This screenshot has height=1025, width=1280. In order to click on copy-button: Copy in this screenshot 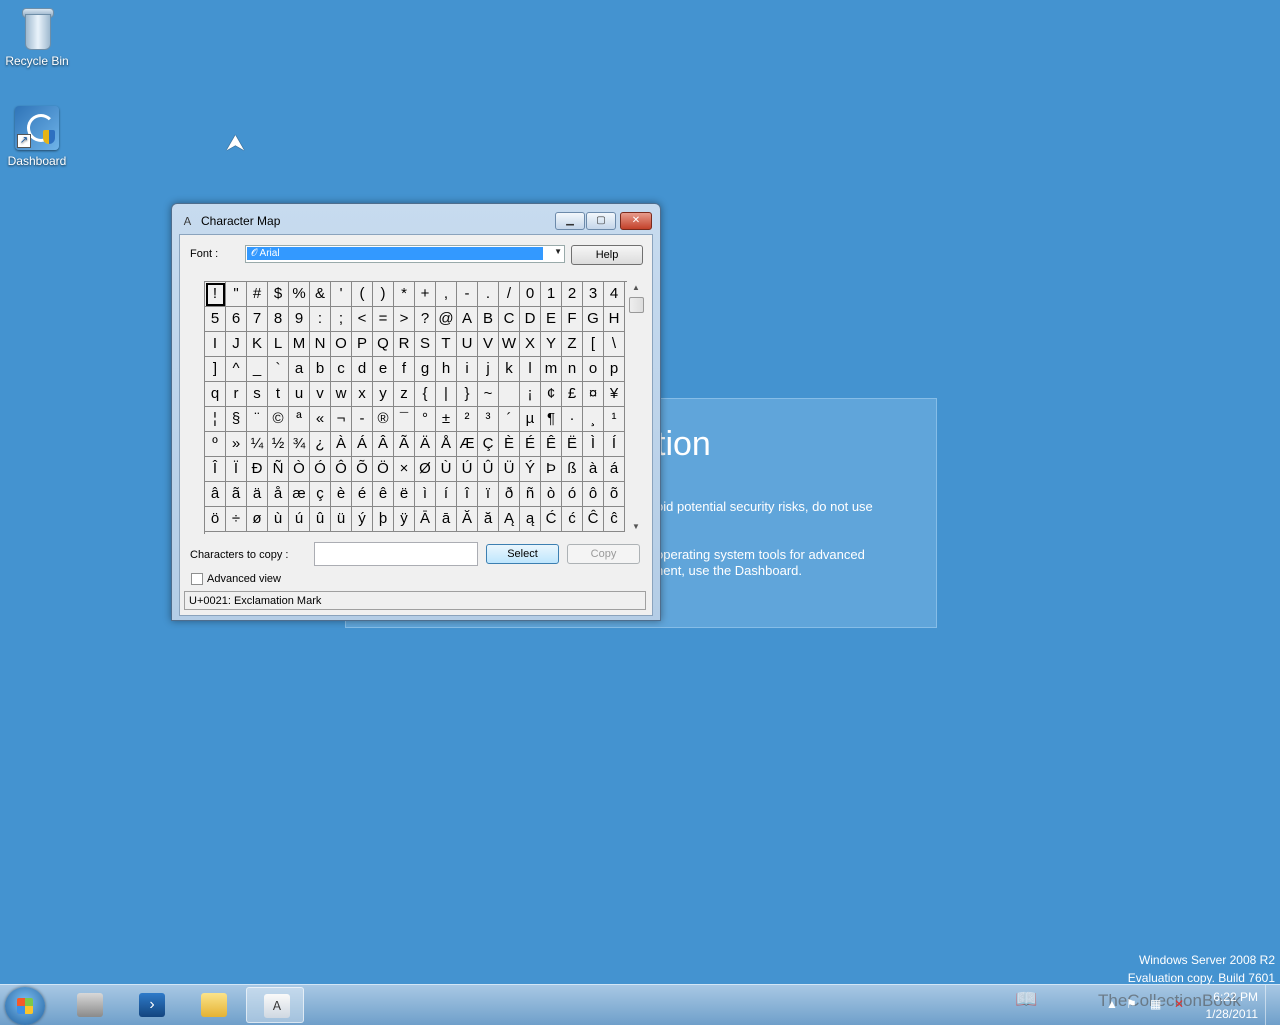, I will do `click(603, 554)`.